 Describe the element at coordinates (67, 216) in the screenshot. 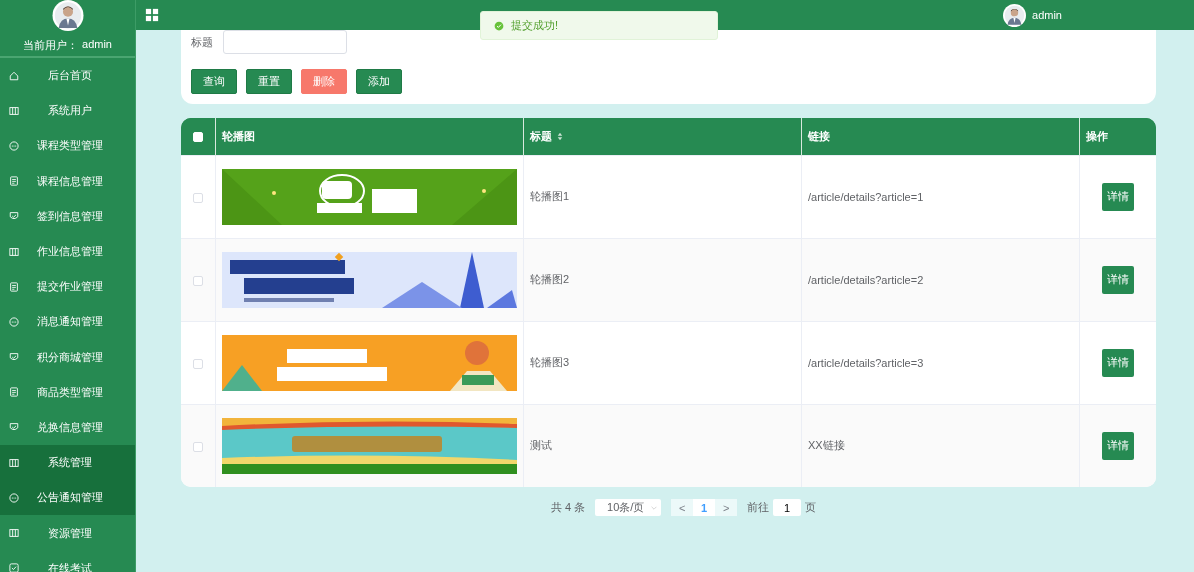

I see `sidebar-item: 签到信息管理` at that location.